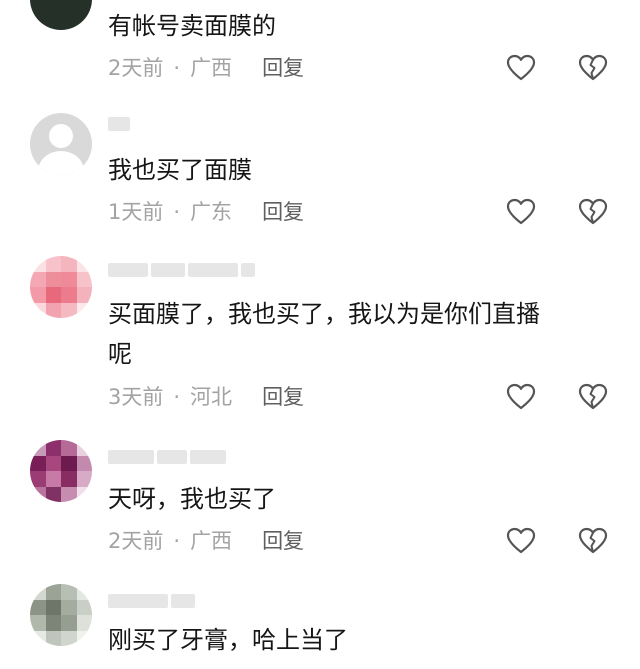  Describe the element at coordinates (192, 26) in the screenshot. I see `comment-text: 有帐号卖面膜的` at that location.